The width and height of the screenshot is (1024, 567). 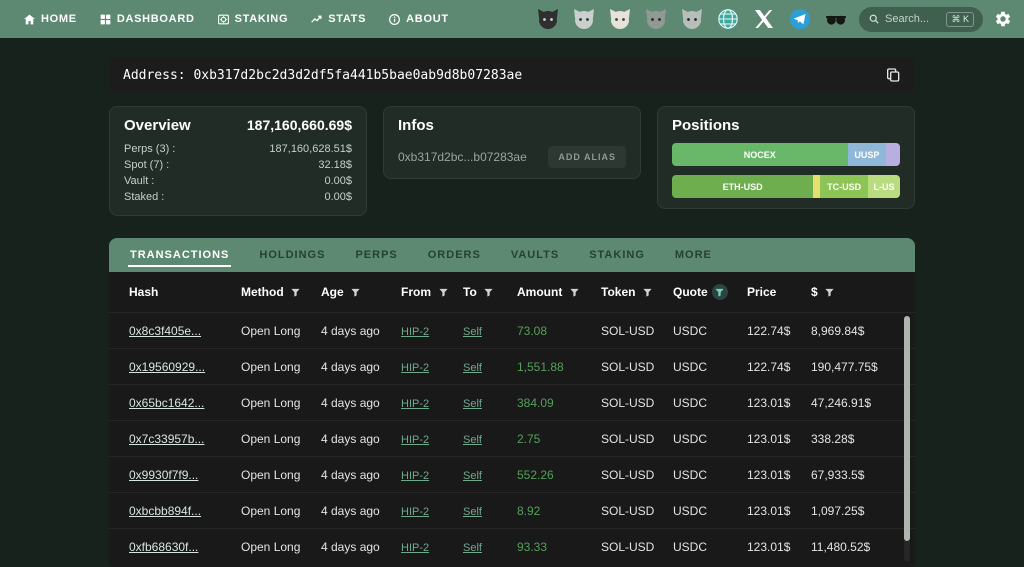 What do you see at coordinates (532, 330) in the screenshot?
I see `amount-cell: 73.08` at bounding box center [532, 330].